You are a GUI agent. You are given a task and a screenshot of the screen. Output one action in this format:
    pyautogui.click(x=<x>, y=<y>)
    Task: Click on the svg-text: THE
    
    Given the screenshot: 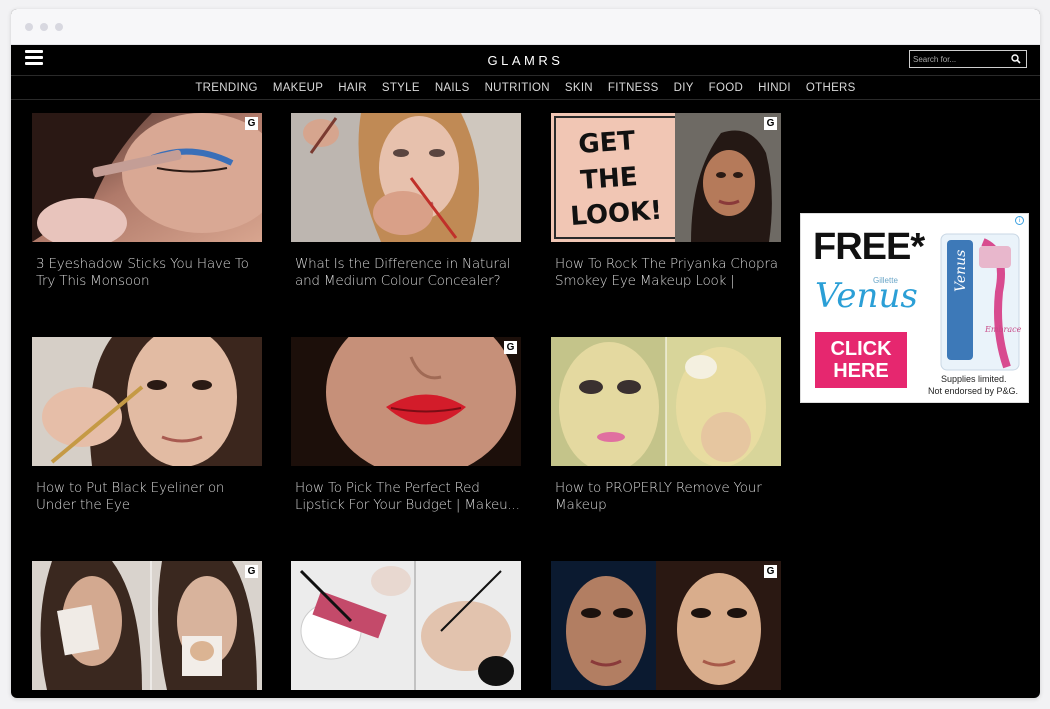 What is the action you would take?
    pyautogui.click(x=608, y=179)
    